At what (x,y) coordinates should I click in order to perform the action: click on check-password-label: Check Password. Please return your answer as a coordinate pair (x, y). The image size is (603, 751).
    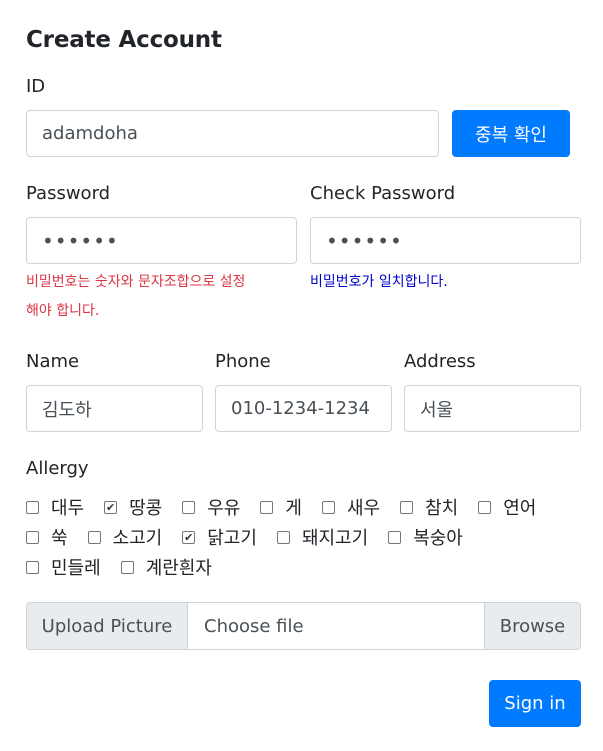
    Looking at the image, I should click on (383, 193).